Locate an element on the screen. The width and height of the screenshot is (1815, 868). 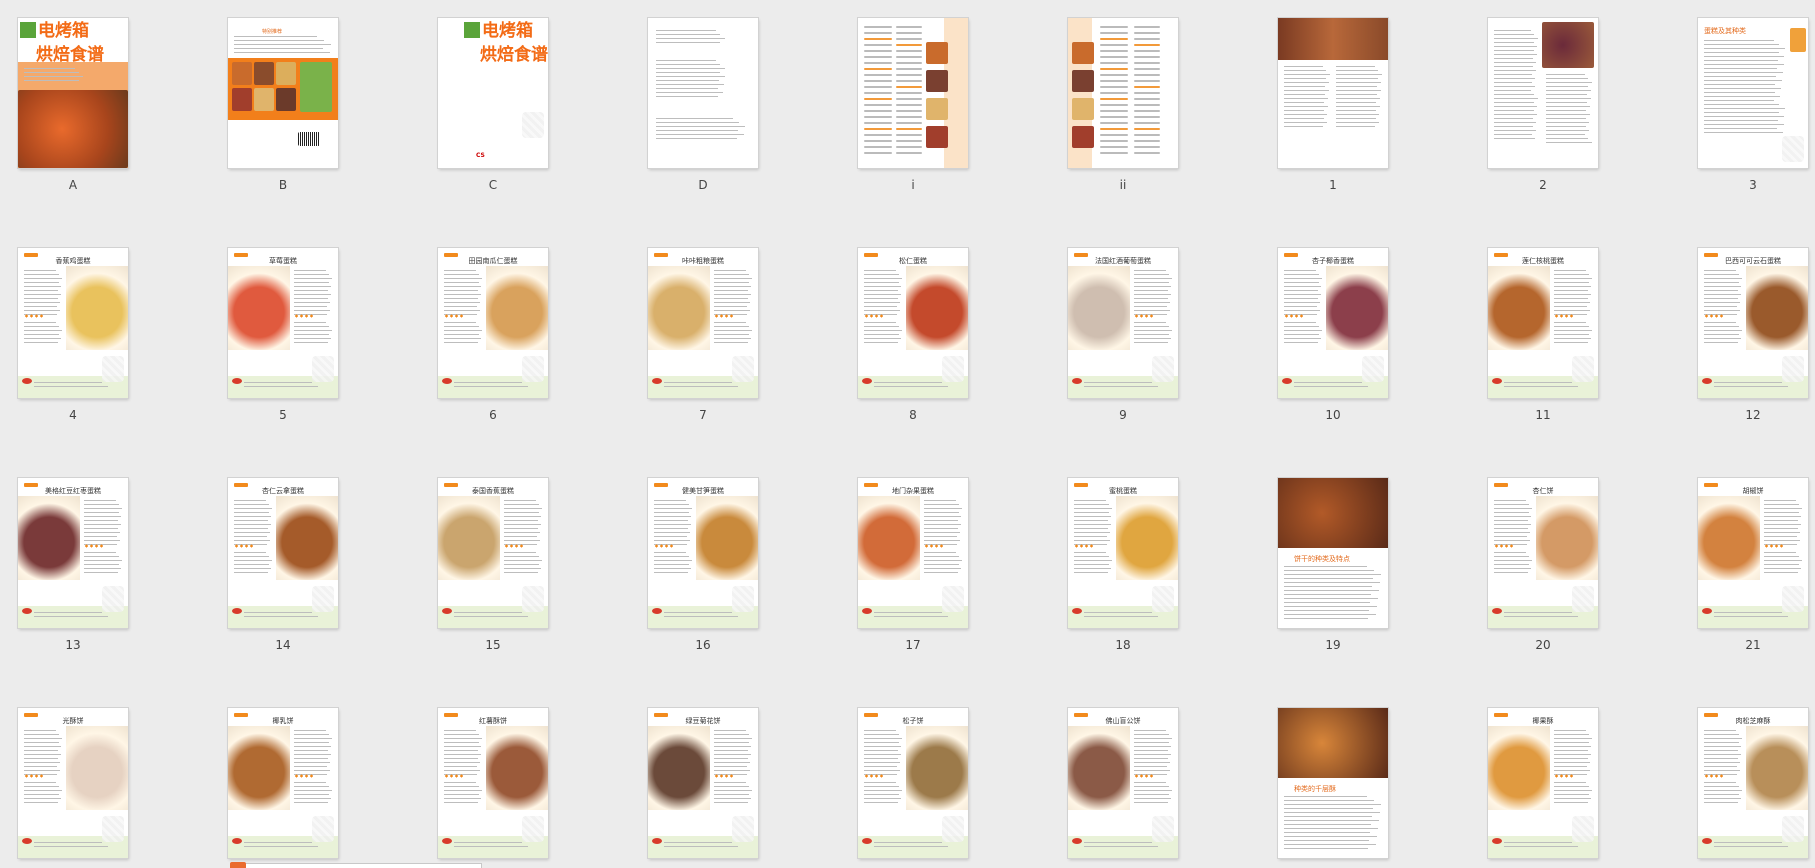
page-thumbnail: 松仁蛋糕 is located at coordinates (913, 323).